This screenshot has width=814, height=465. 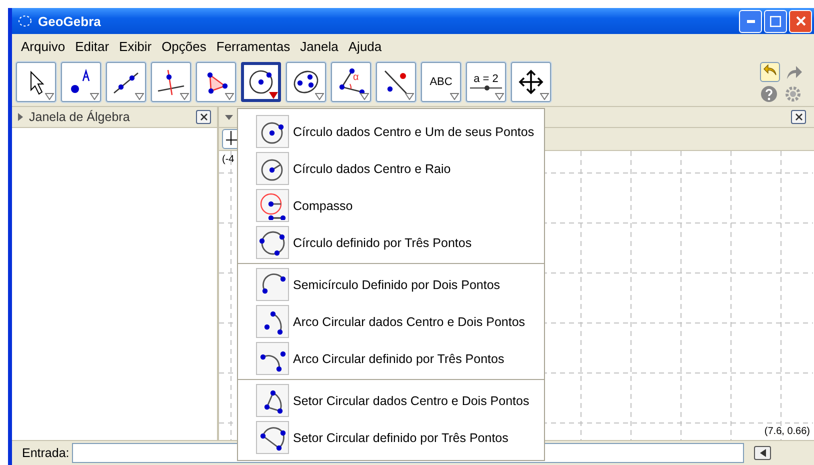 I want to click on tool-label: ABC, so click(x=441, y=82).